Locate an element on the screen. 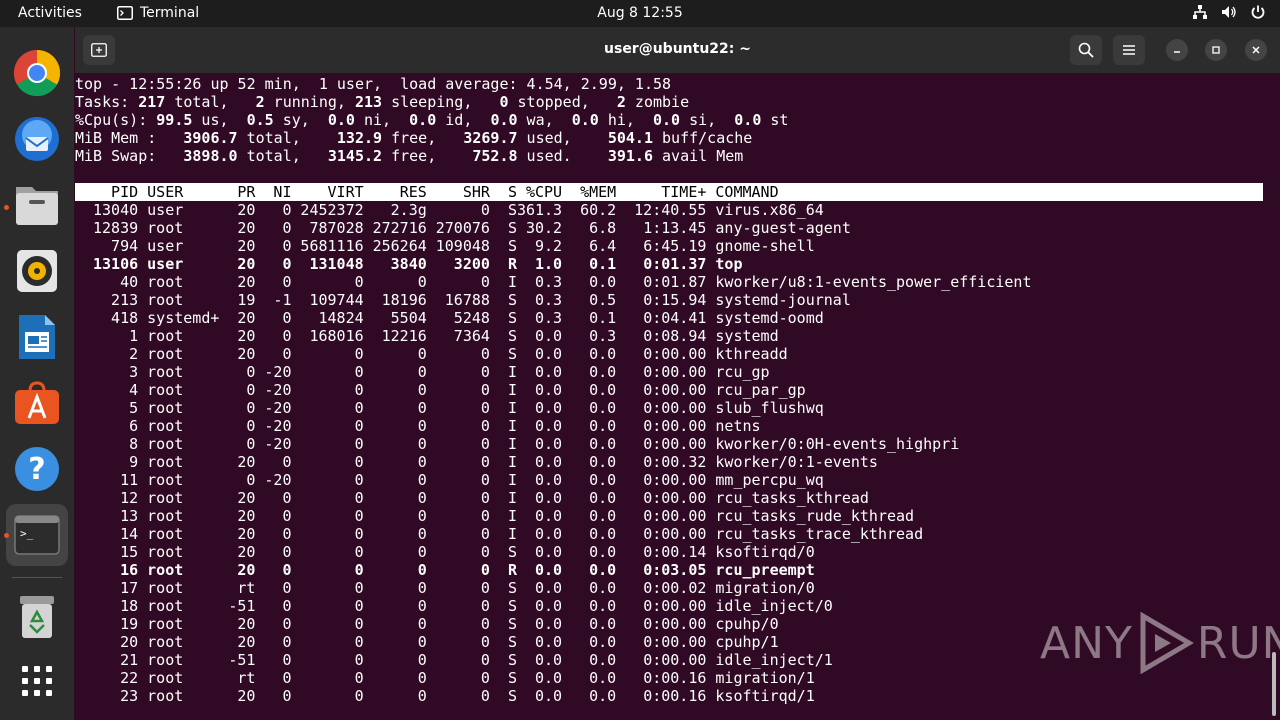 This screenshot has height=720, width=1280. dock-help: ? is located at coordinates (37, 469).